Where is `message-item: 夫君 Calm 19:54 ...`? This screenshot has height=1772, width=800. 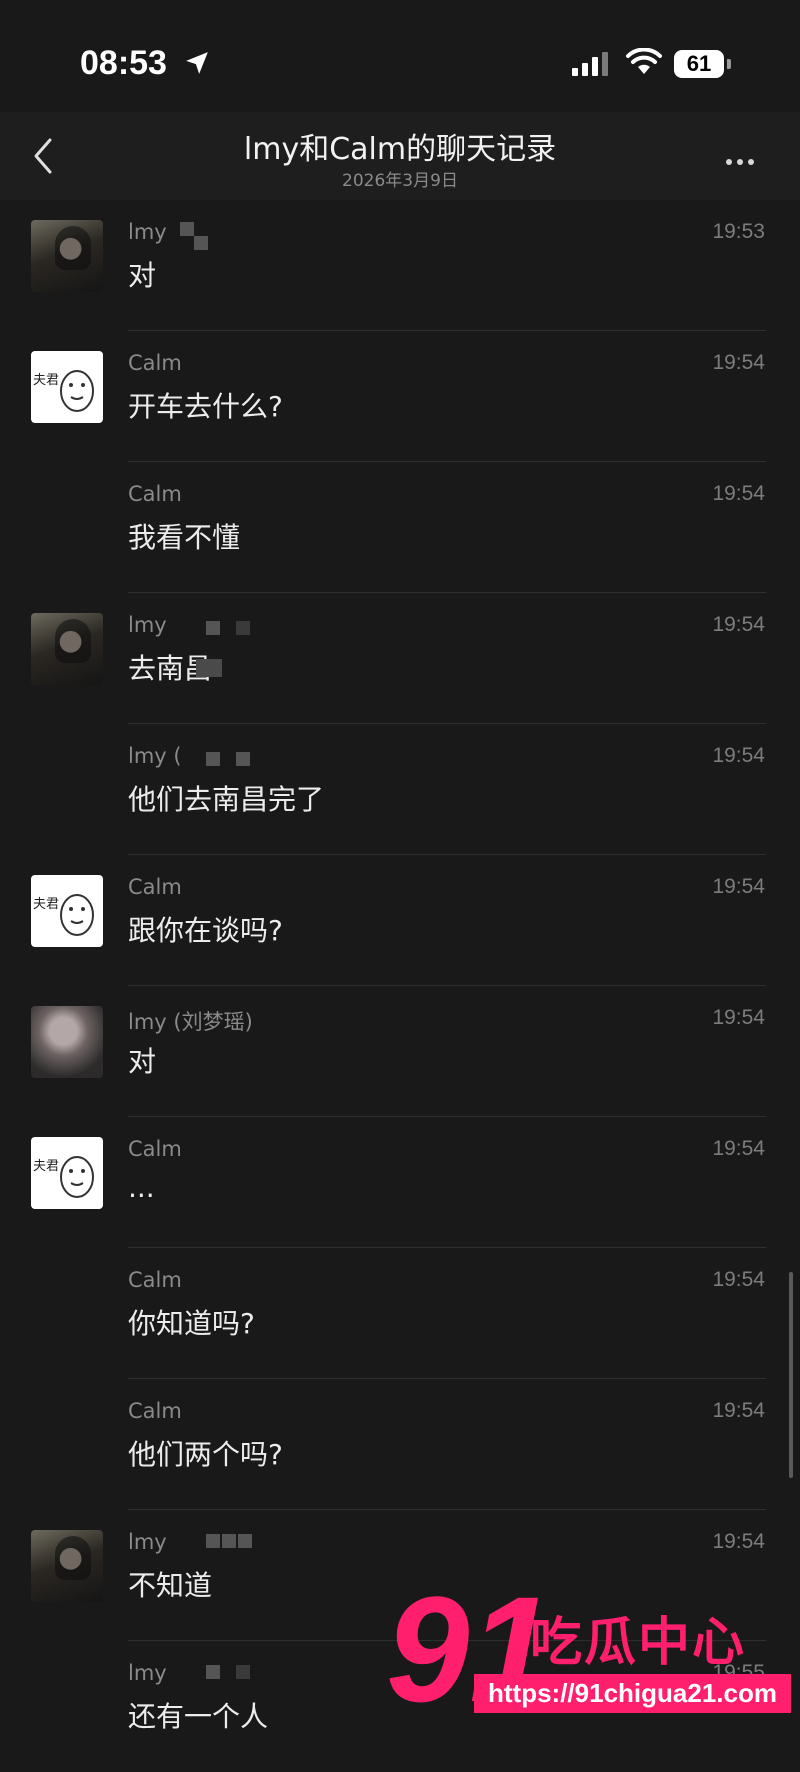 message-item: 夫君 Calm 19:54 ... is located at coordinates (400, 1182).